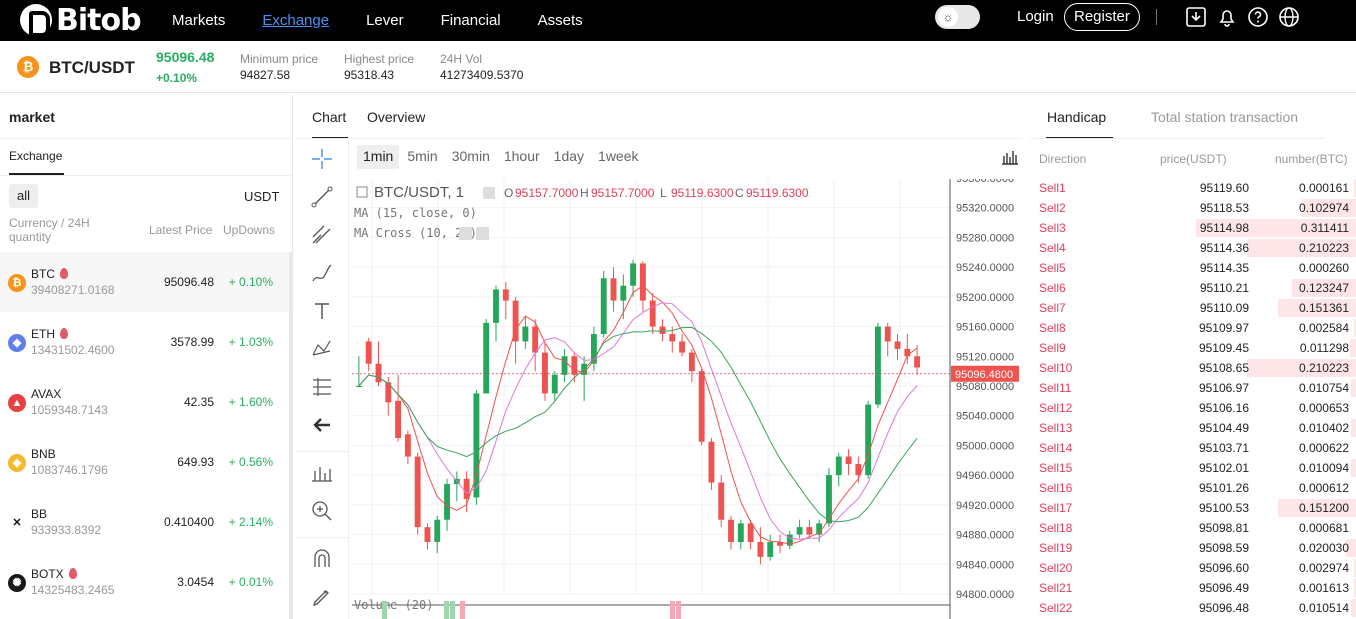 Image resolution: width=1356 pixels, height=619 pixels. What do you see at coordinates (1323, 468) in the screenshot?
I see `row-qty: 0.010094` at bounding box center [1323, 468].